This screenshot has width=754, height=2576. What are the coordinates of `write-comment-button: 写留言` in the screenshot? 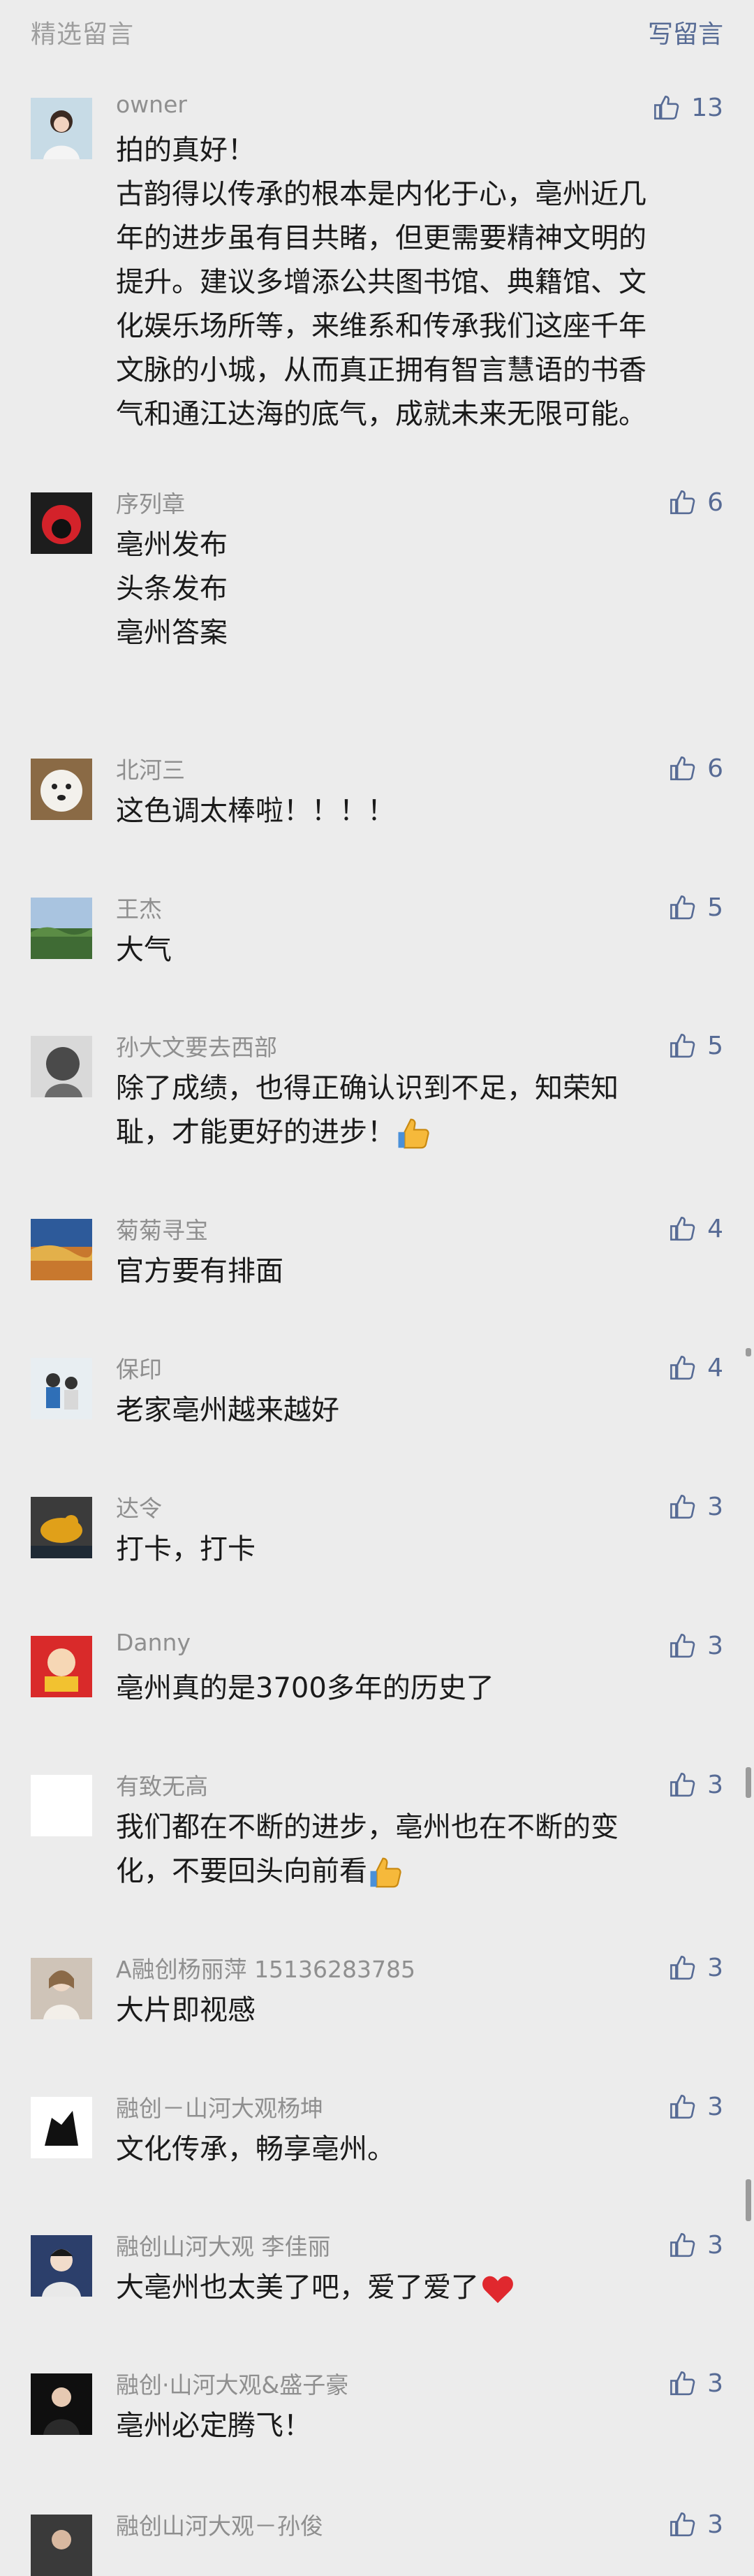 It's located at (685, 32).